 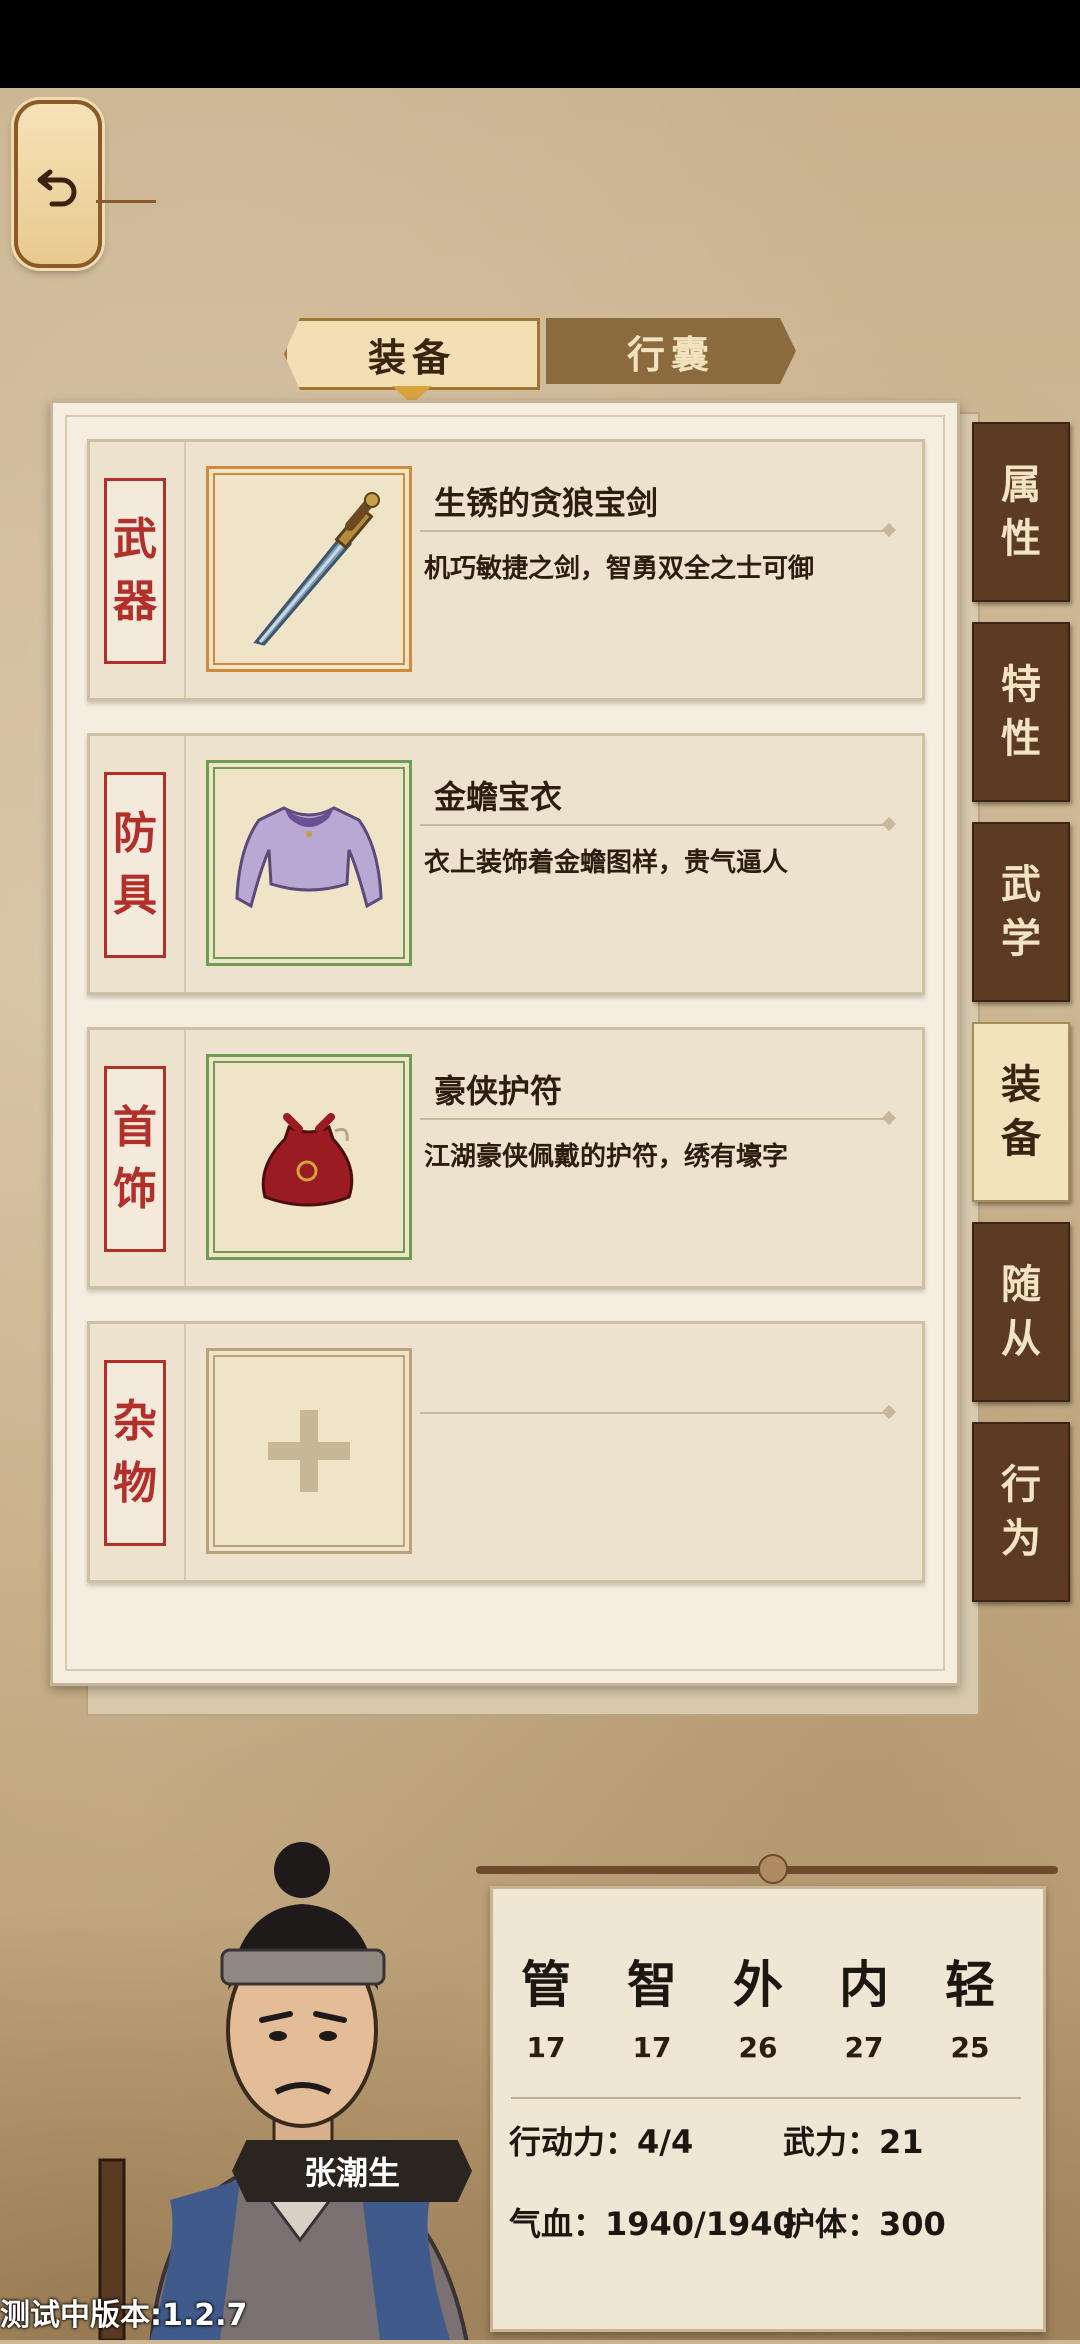 I want to click on item-frame-accessory, so click(x=309, y=1157).